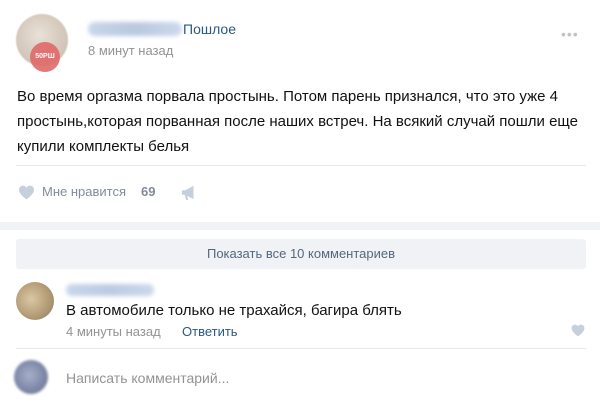 Image resolution: width=600 pixels, height=402 pixels. Describe the element at coordinates (301, 348) in the screenshot. I see `composer-divider` at that location.